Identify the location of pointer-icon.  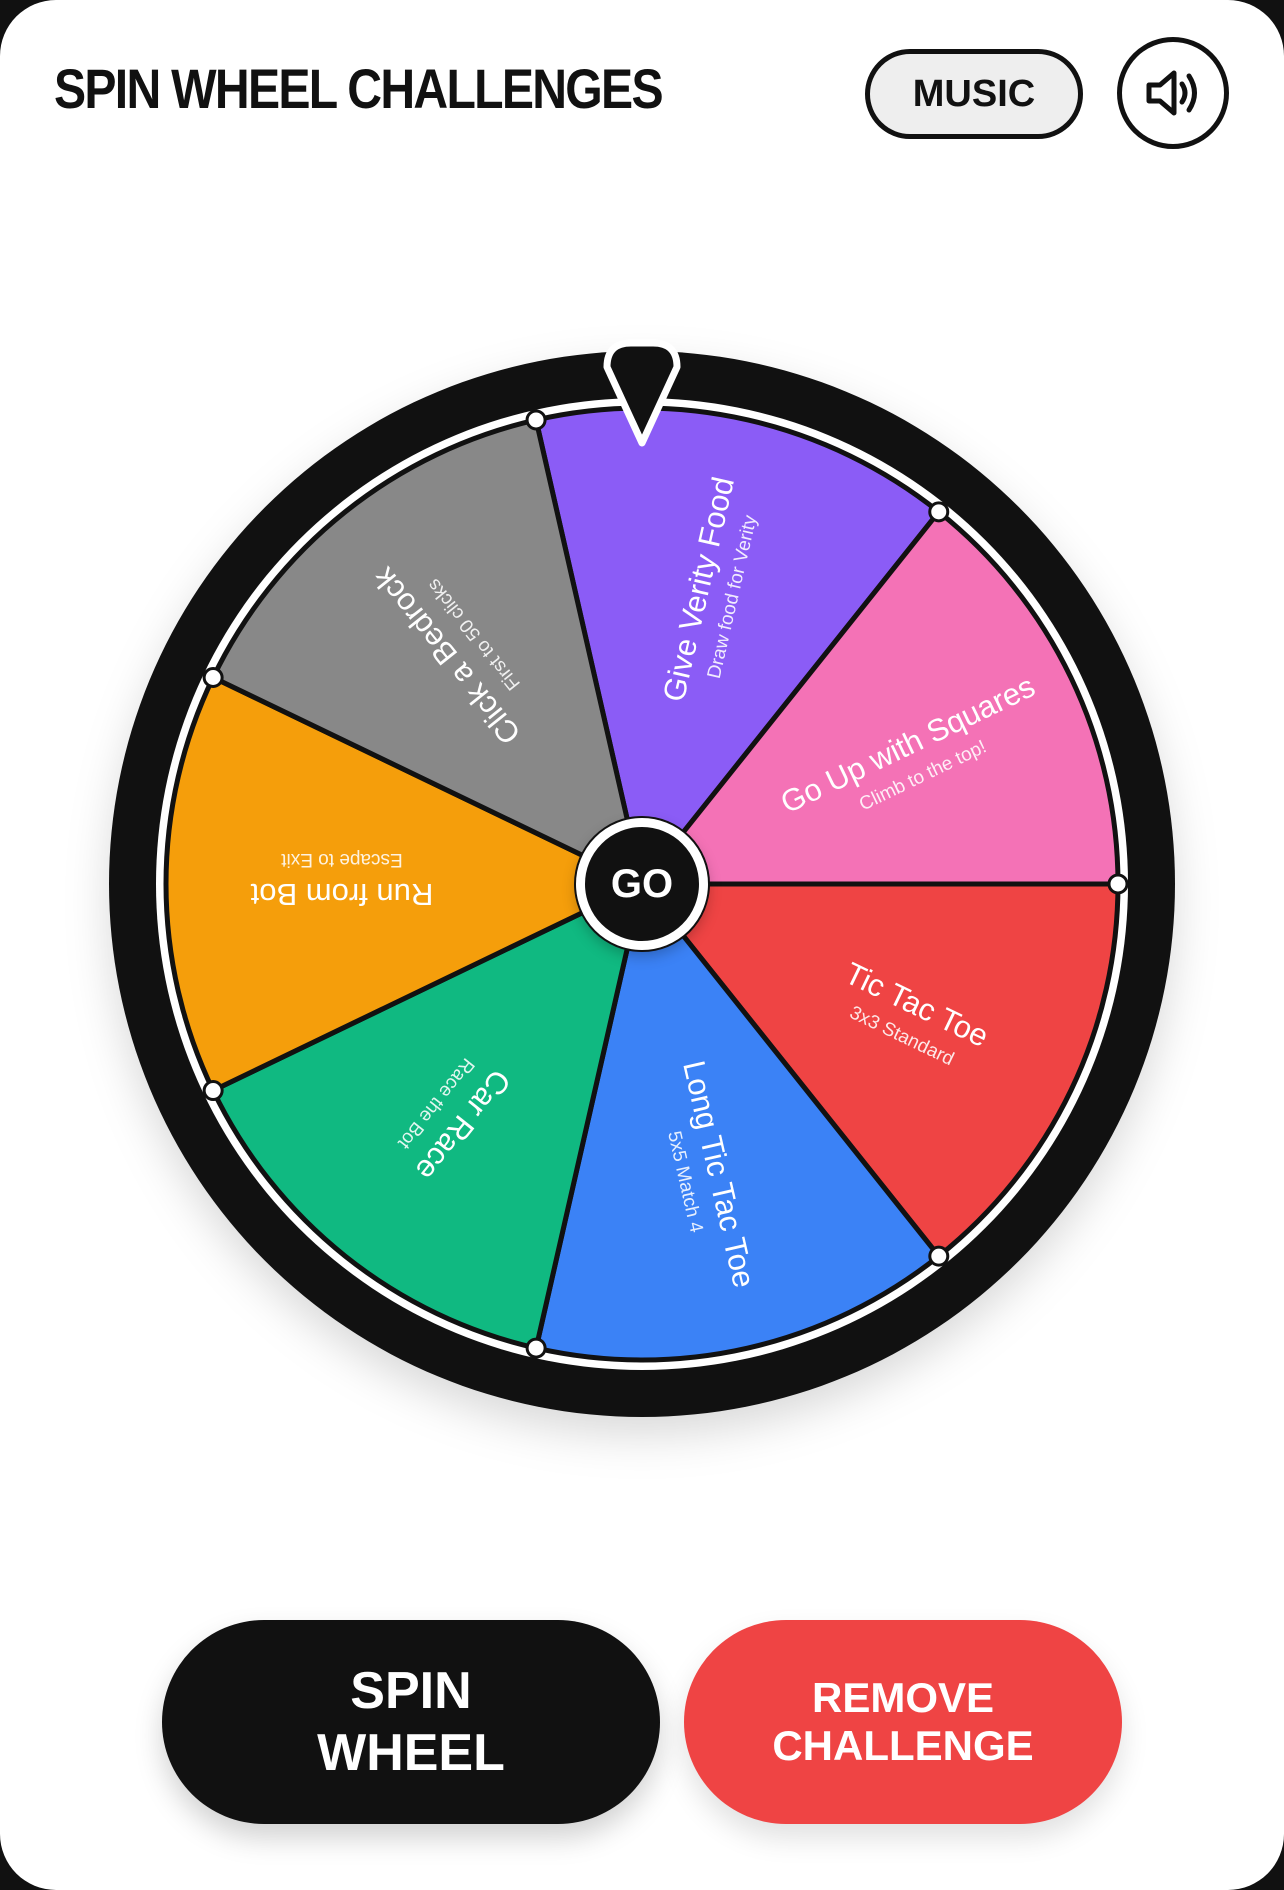
(642, 393).